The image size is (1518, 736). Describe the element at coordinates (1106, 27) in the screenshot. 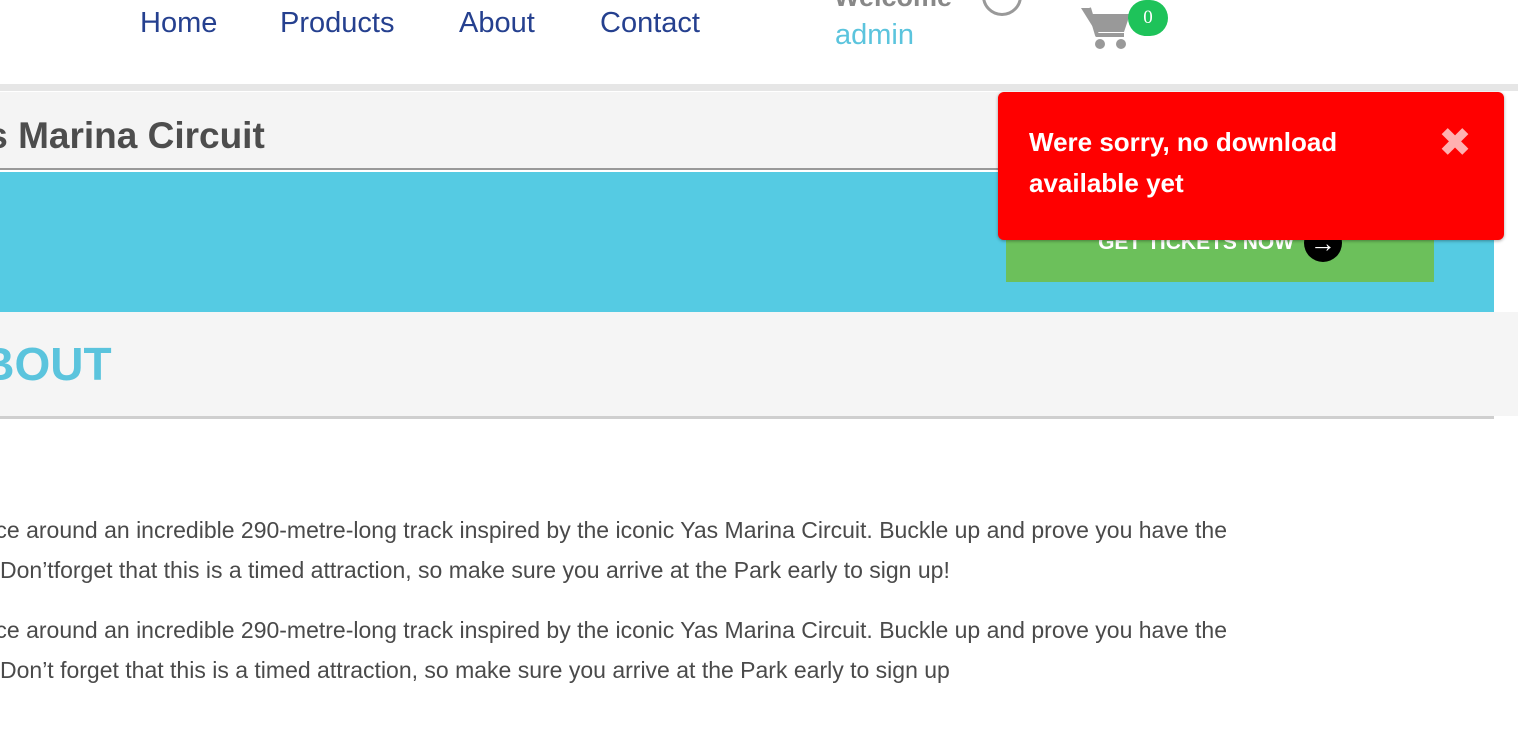

I see `cart-icon` at that location.